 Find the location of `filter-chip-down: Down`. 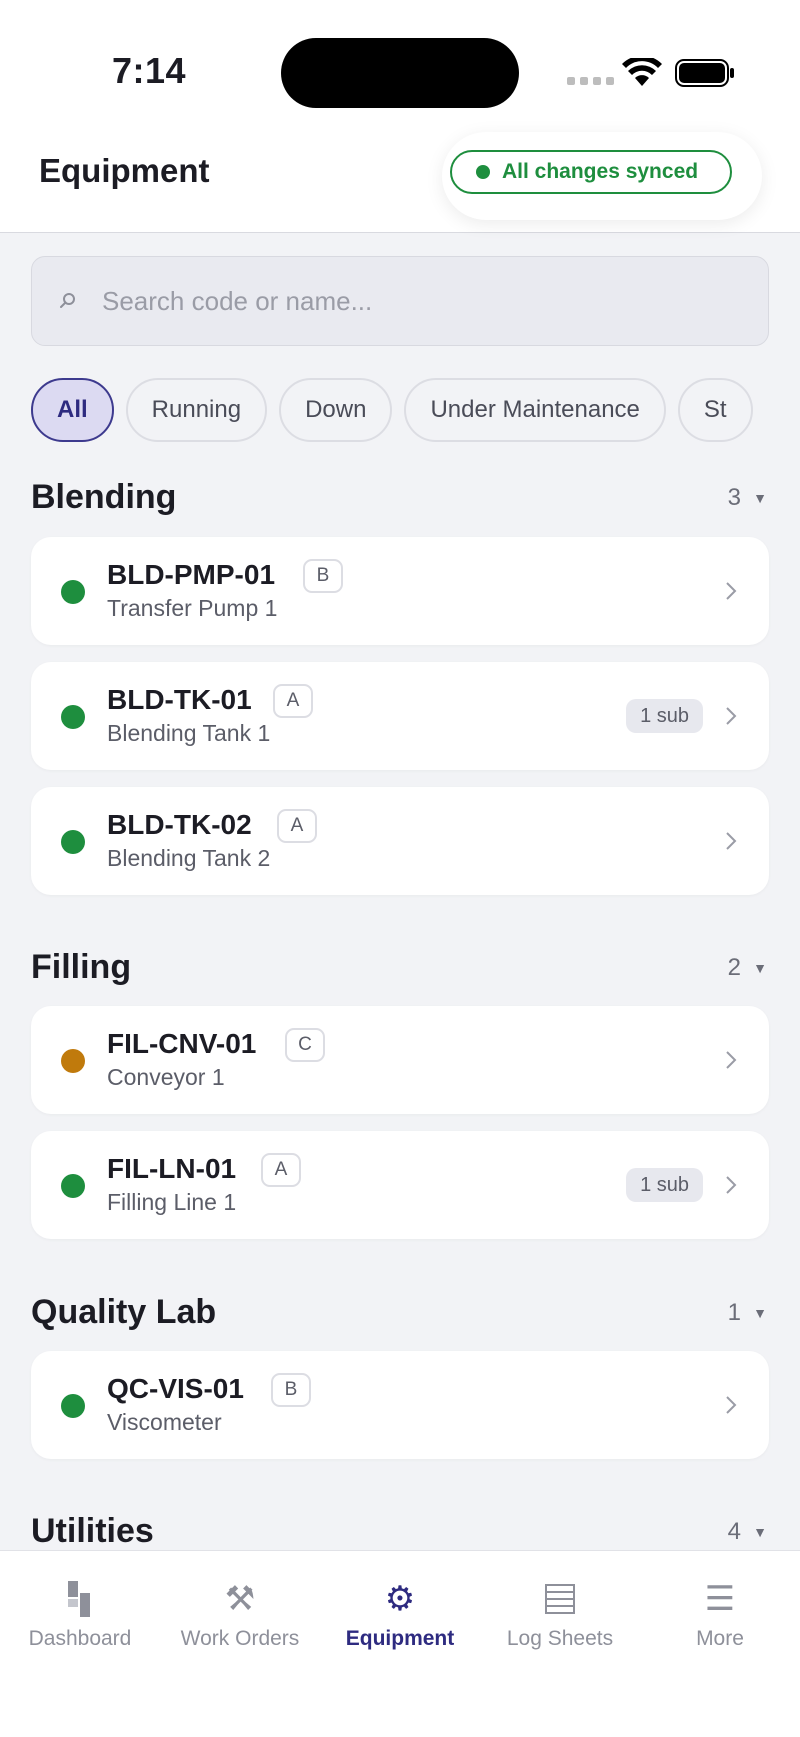

filter-chip-down: Down is located at coordinates (336, 410).